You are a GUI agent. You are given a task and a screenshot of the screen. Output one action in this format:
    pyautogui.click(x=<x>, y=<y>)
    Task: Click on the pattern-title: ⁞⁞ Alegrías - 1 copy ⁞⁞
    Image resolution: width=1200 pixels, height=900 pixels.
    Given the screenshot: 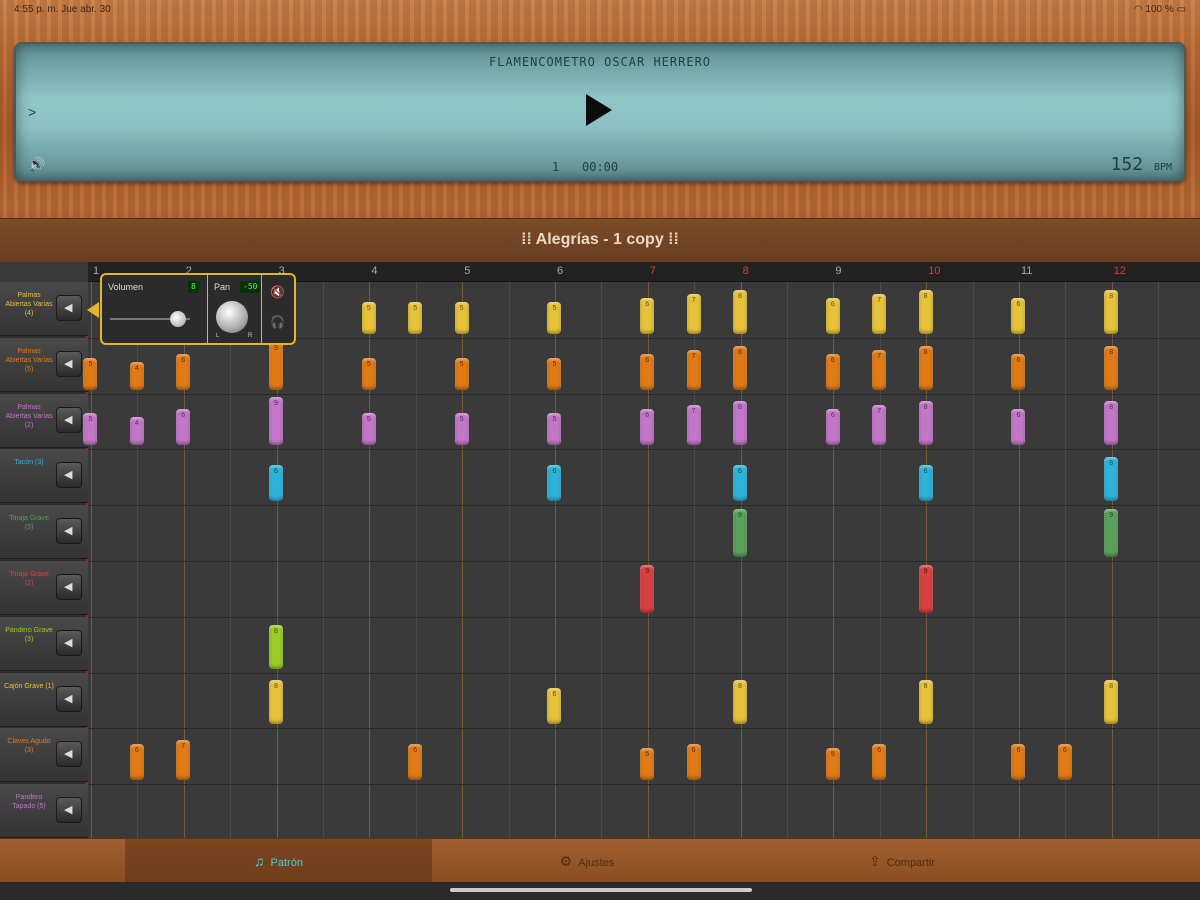 What is the action you would take?
    pyautogui.click(x=600, y=240)
    